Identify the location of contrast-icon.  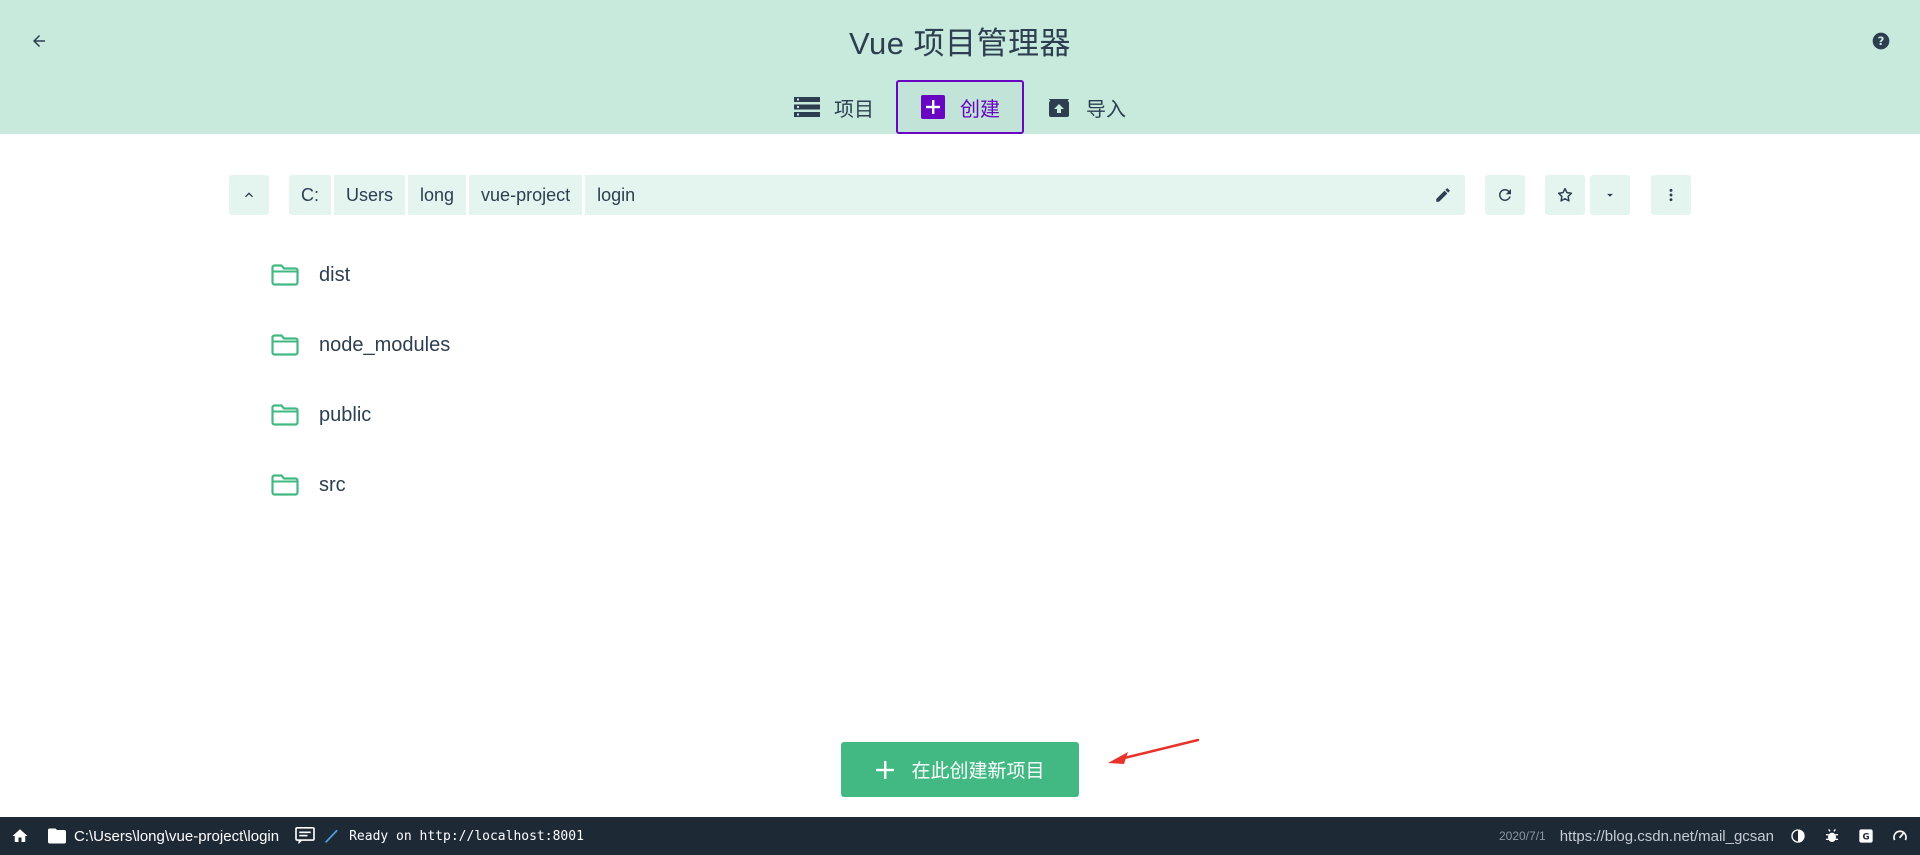
(1798, 836).